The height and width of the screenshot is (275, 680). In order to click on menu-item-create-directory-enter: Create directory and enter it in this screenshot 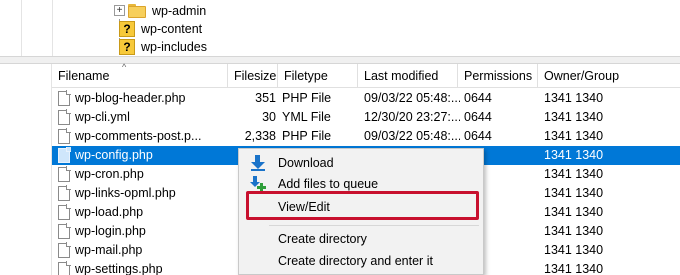, I will do `click(361, 261)`.